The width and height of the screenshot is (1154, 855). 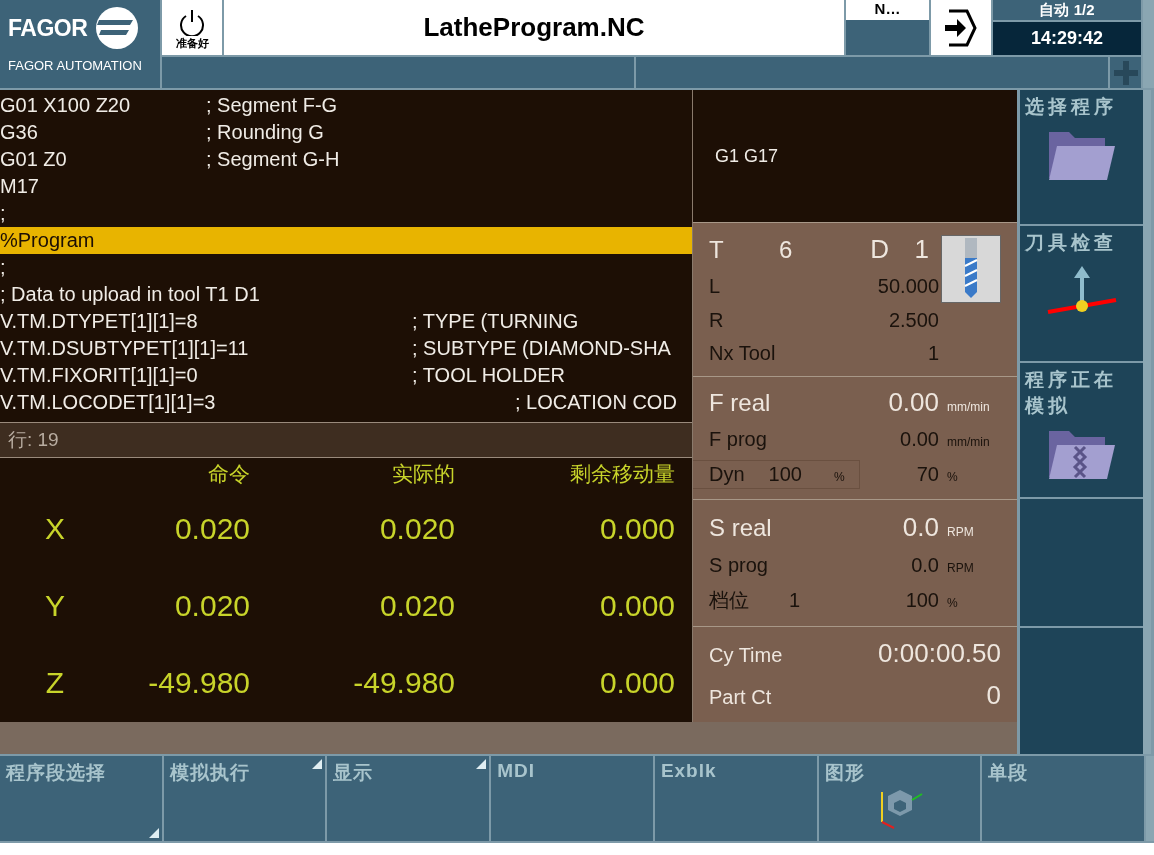 I want to click on info-value: 0, so click(x=993, y=695).